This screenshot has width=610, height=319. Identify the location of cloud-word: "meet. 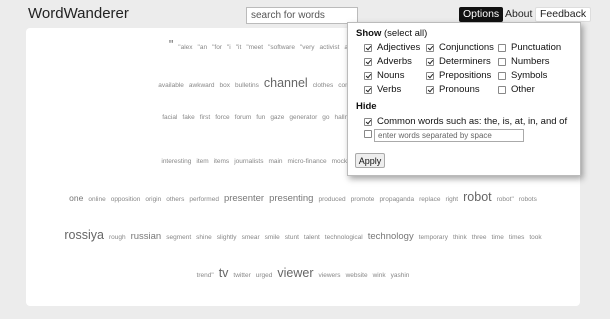
(254, 47).